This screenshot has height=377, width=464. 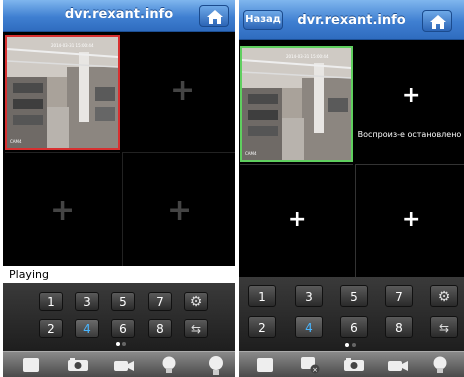 I want to click on close-view-icon: ×, so click(x=310, y=365).